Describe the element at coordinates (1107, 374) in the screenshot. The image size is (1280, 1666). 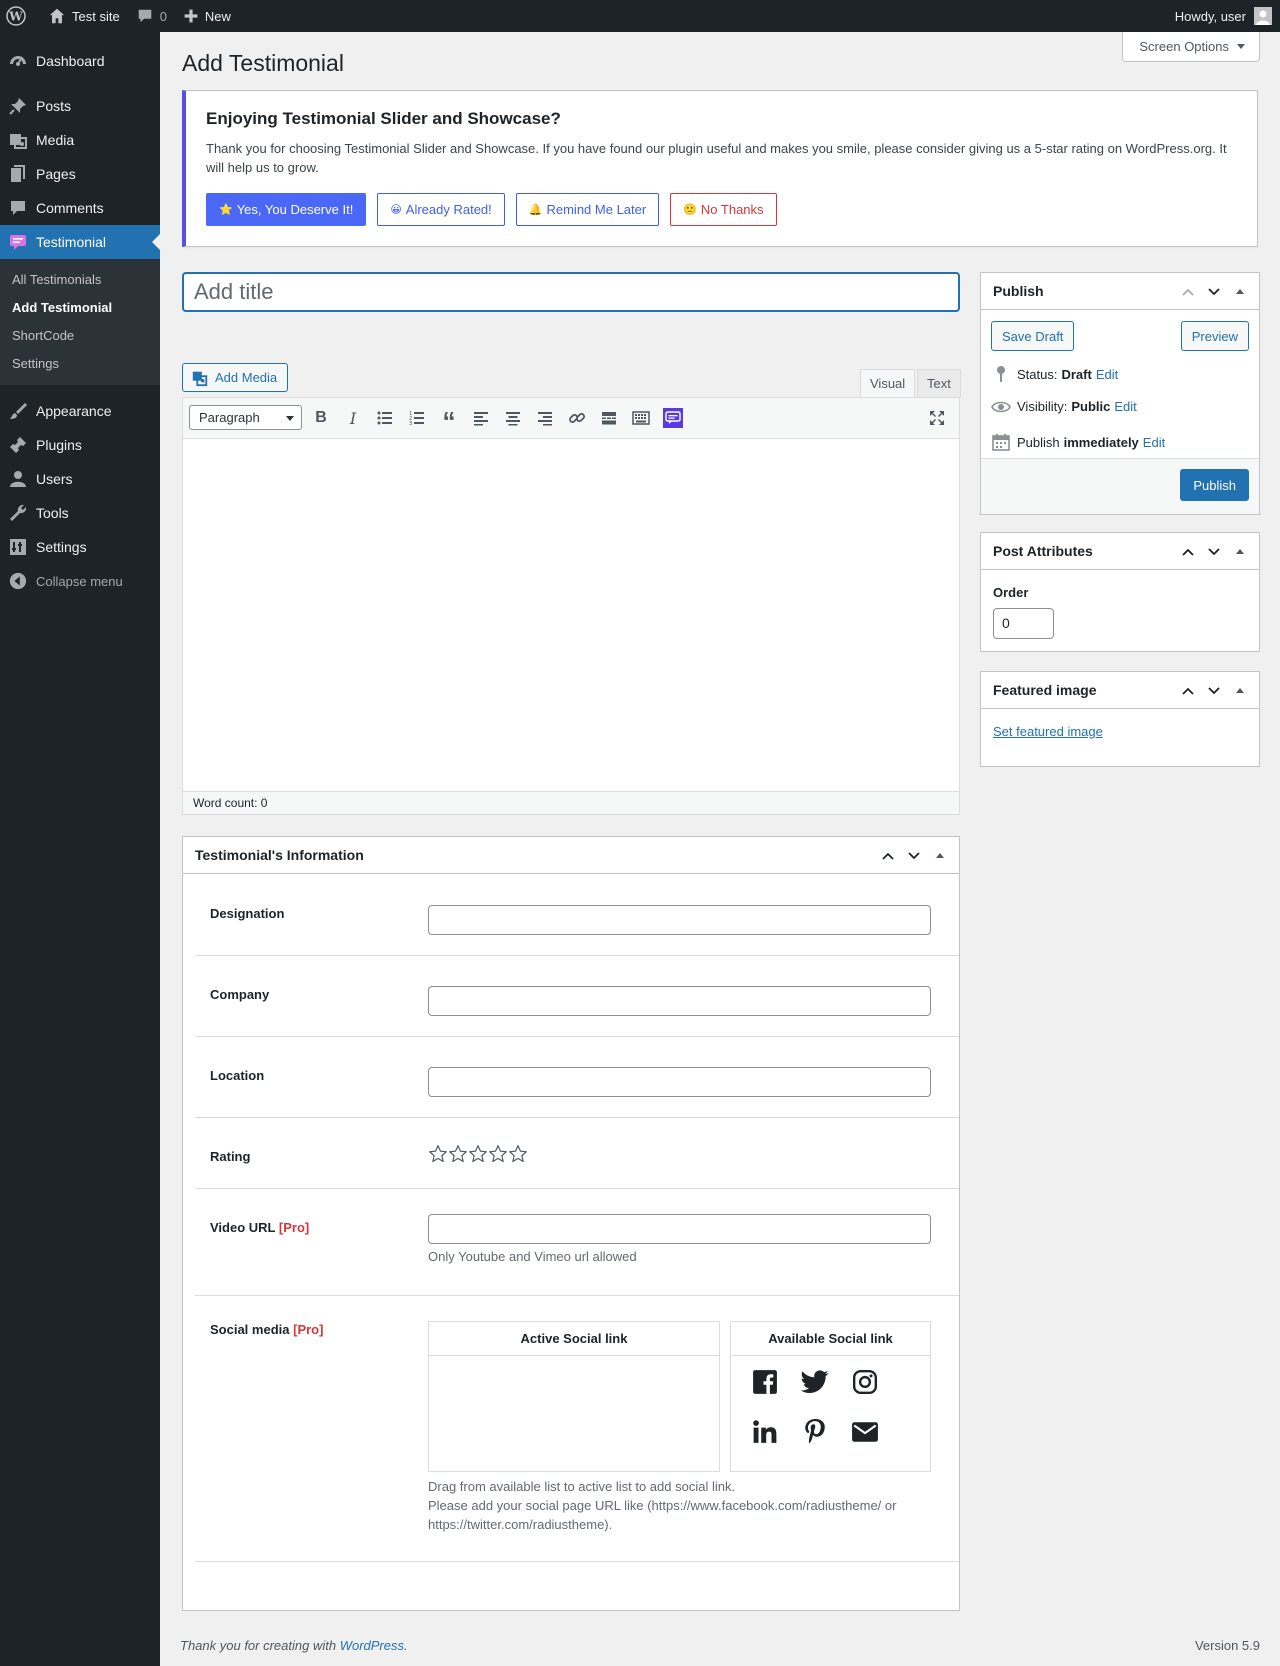
I see `edit-status-link: Edit` at that location.